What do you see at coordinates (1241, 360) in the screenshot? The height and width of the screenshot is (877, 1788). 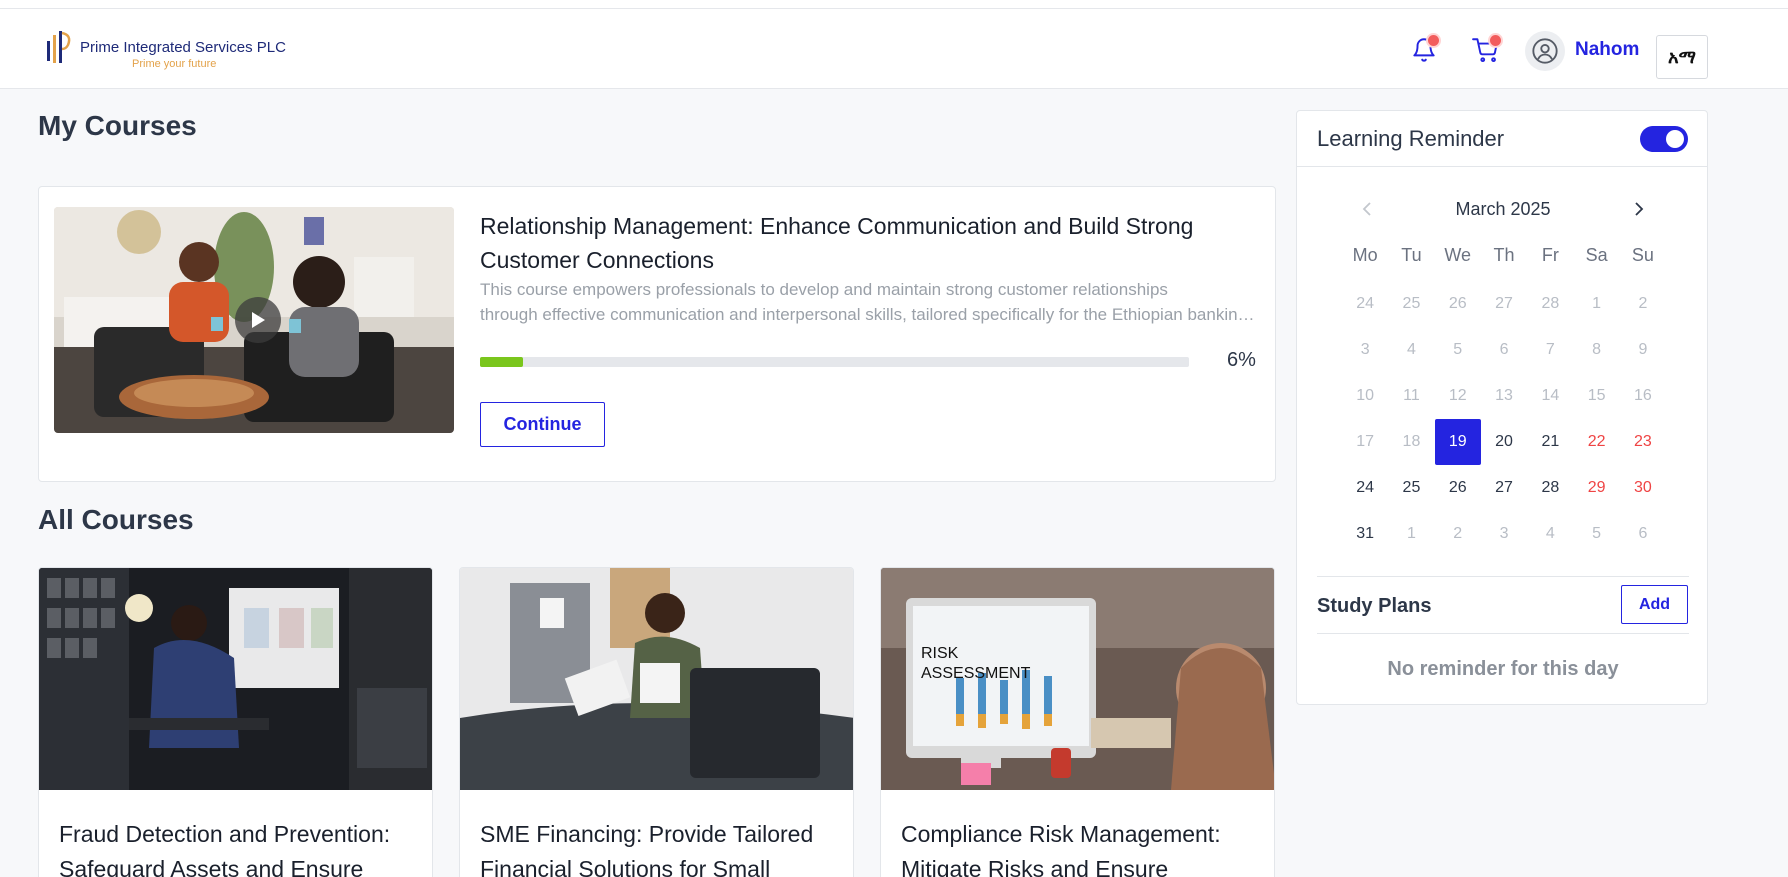 I see `course-progress-percent: 6%` at bounding box center [1241, 360].